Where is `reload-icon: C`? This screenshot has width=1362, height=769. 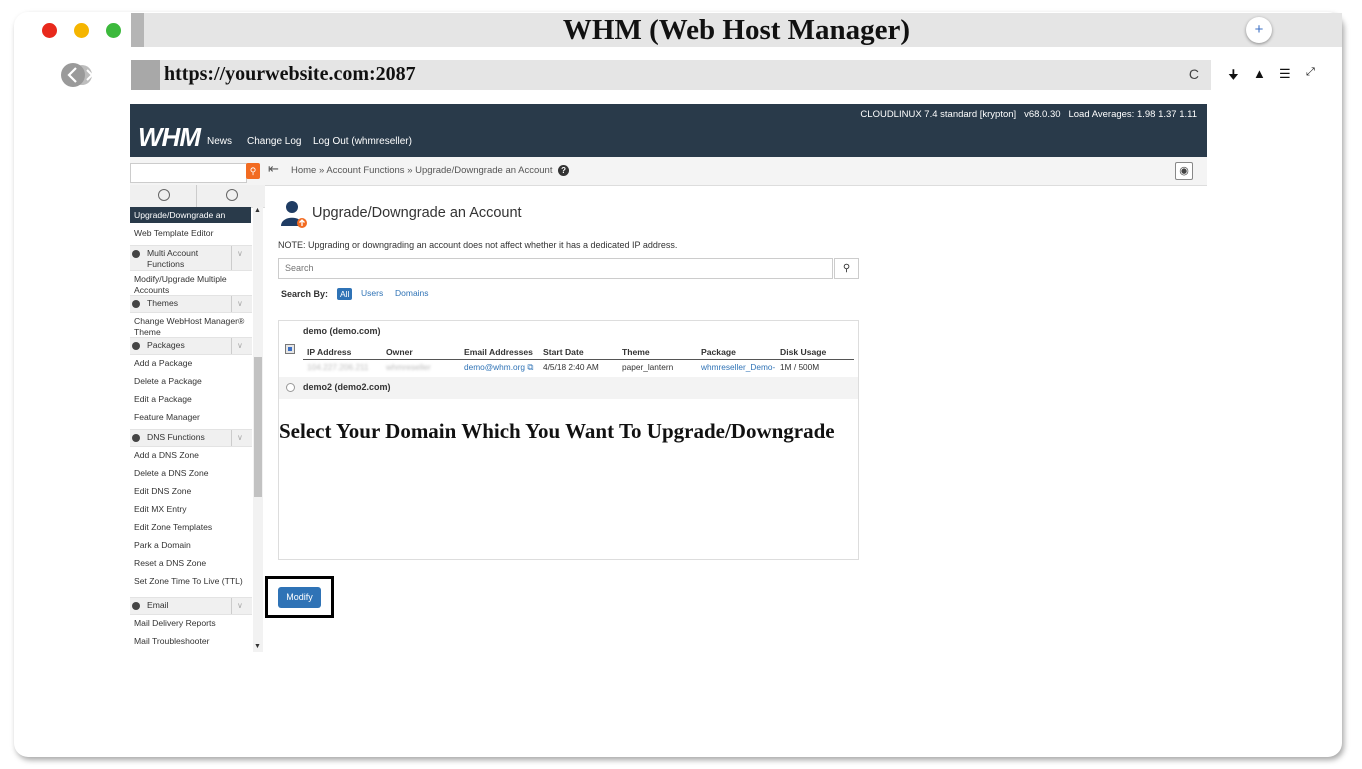
reload-icon: C is located at coordinates (1194, 74).